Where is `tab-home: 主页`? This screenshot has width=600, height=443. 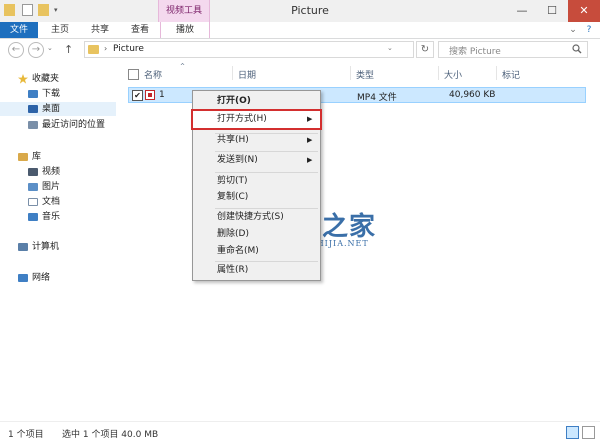 tab-home: 主页 is located at coordinates (60, 30).